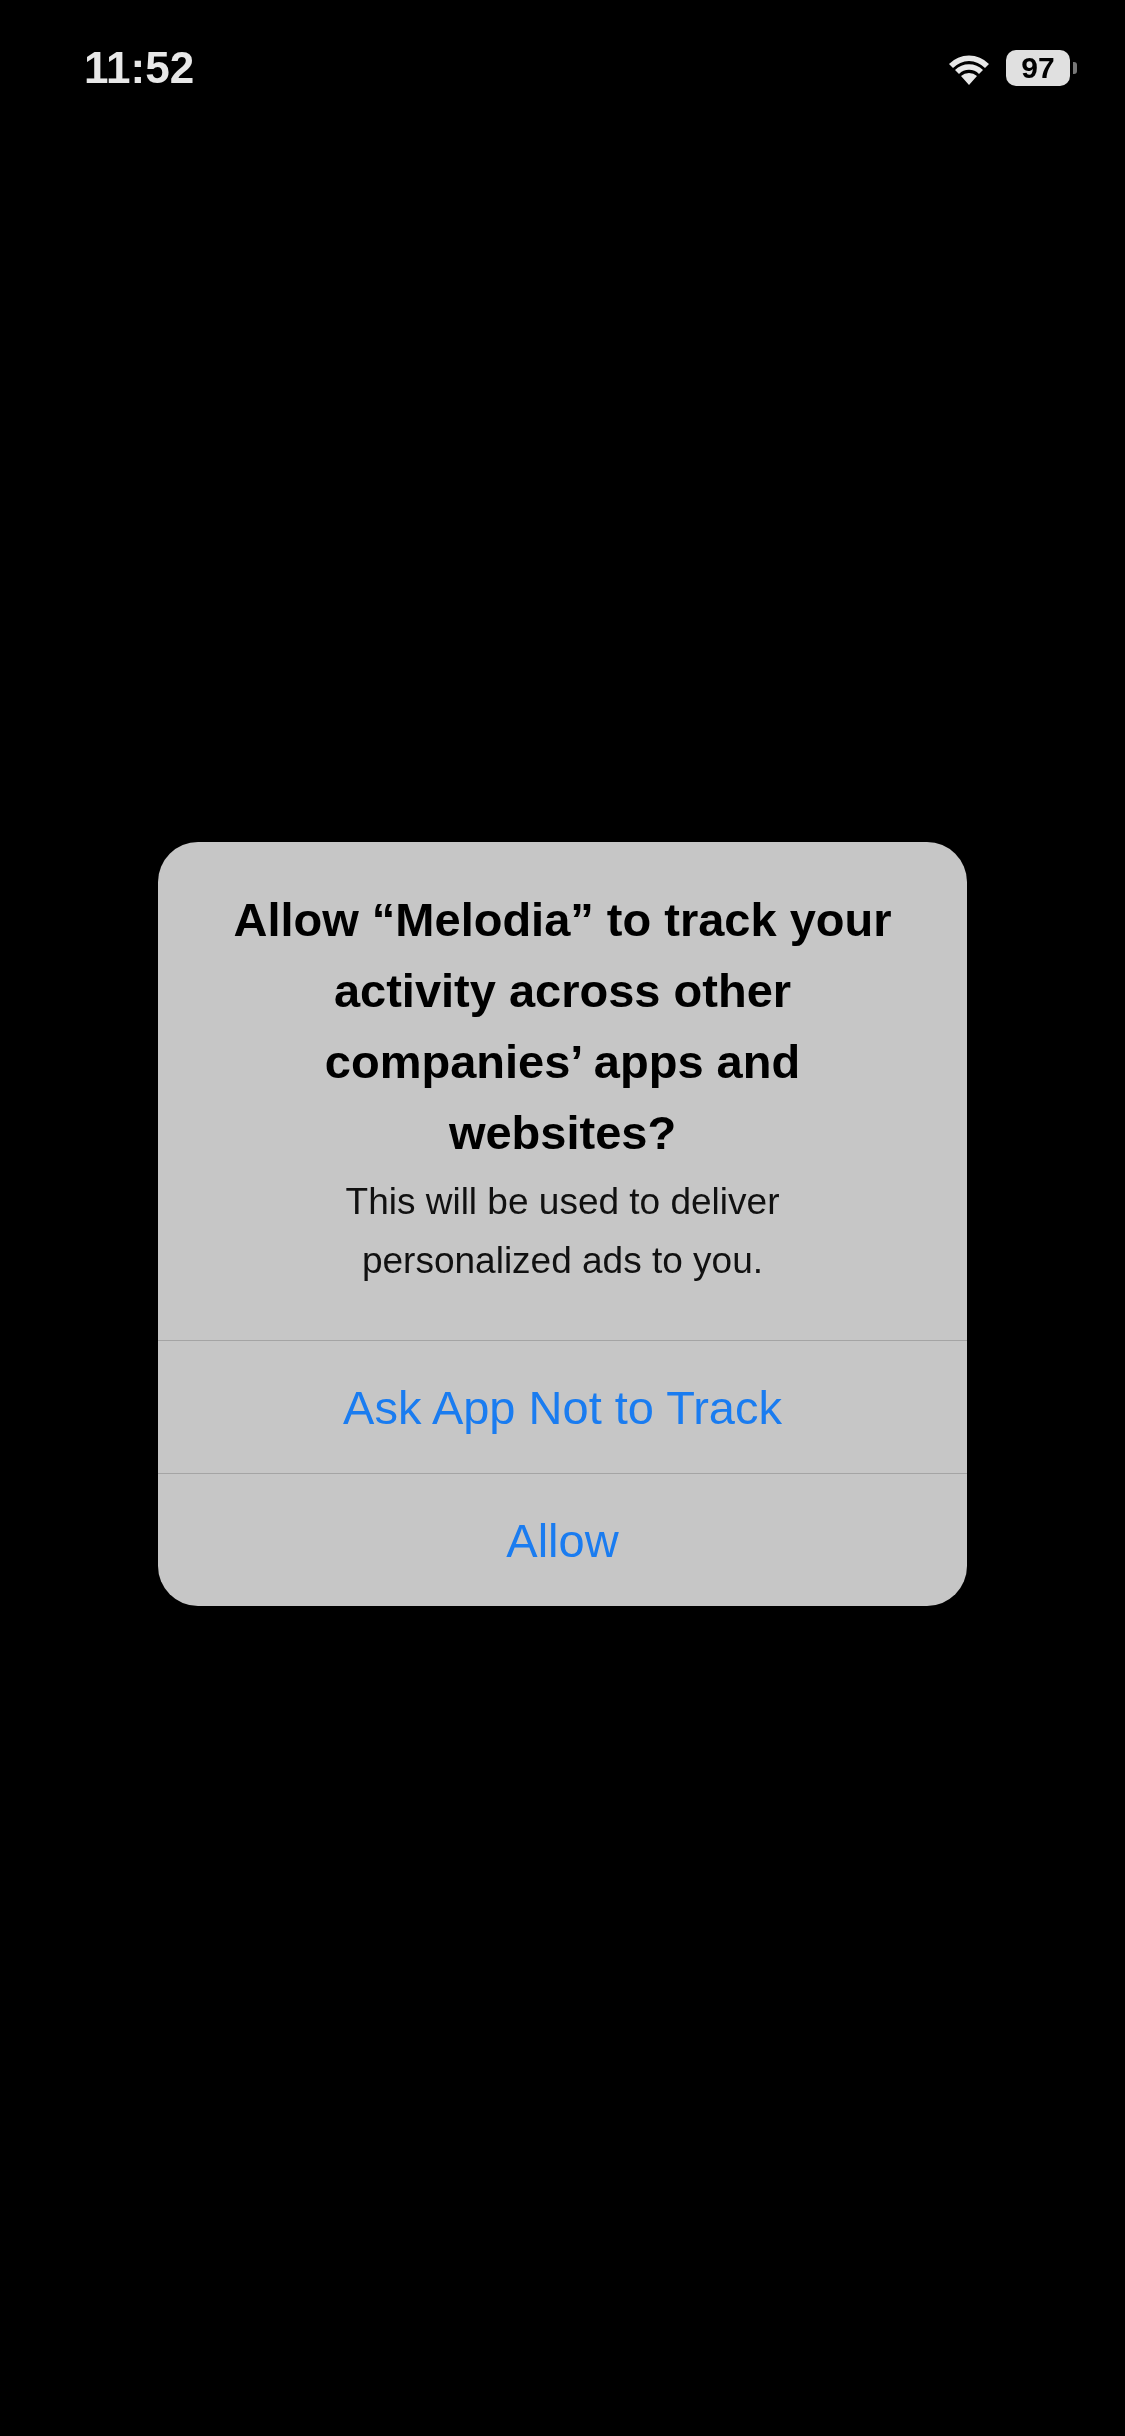  What do you see at coordinates (562, 1539) in the screenshot?
I see `alert-button: Allow` at bounding box center [562, 1539].